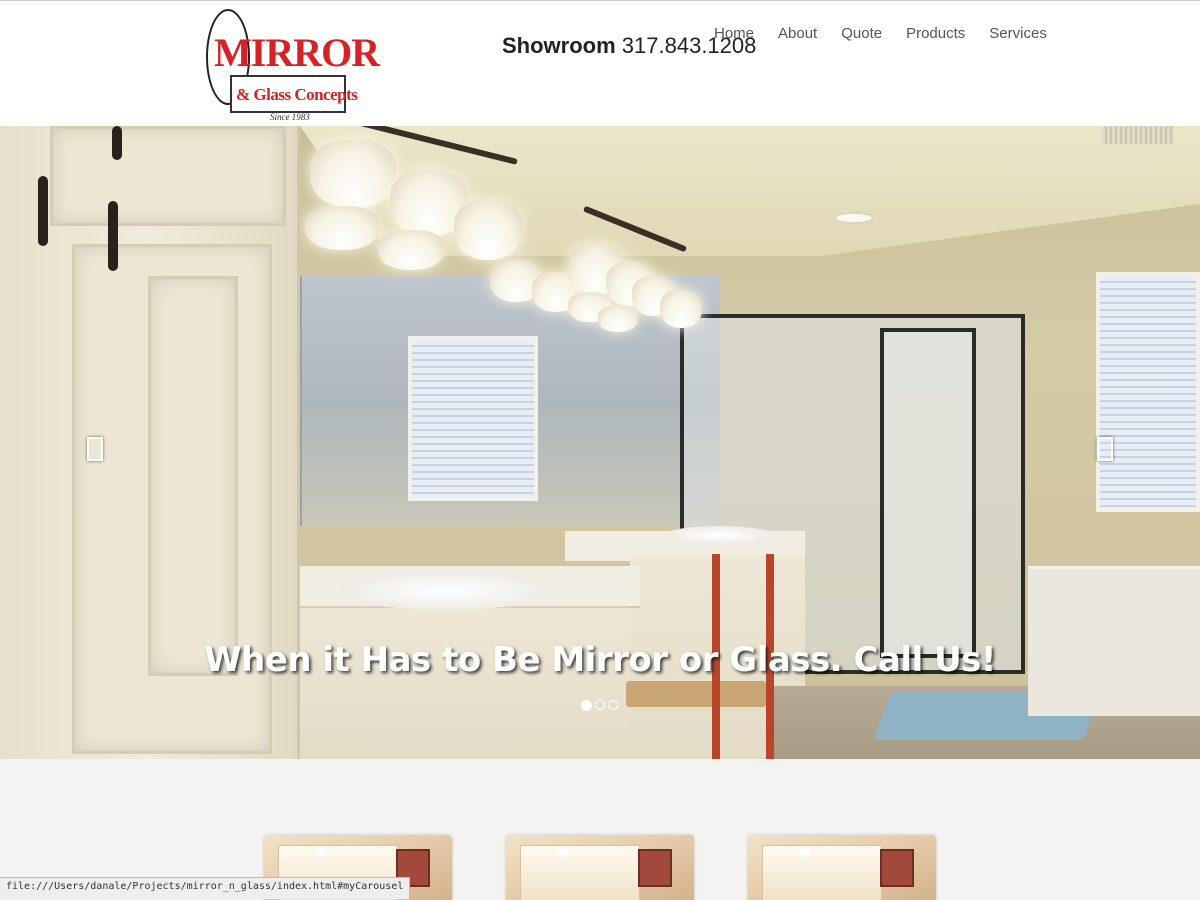 Image resolution: width=1200 pixels, height=900 pixels. What do you see at coordinates (941, 33) in the screenshot?
I see `nav-products: Products` at bounding box center [941, 33].